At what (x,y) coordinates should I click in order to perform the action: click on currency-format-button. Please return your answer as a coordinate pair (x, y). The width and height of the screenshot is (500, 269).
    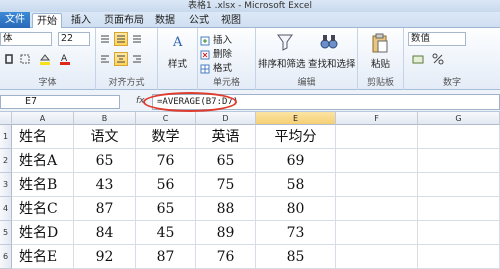
    Looking at the image, I should click on (418, 59).